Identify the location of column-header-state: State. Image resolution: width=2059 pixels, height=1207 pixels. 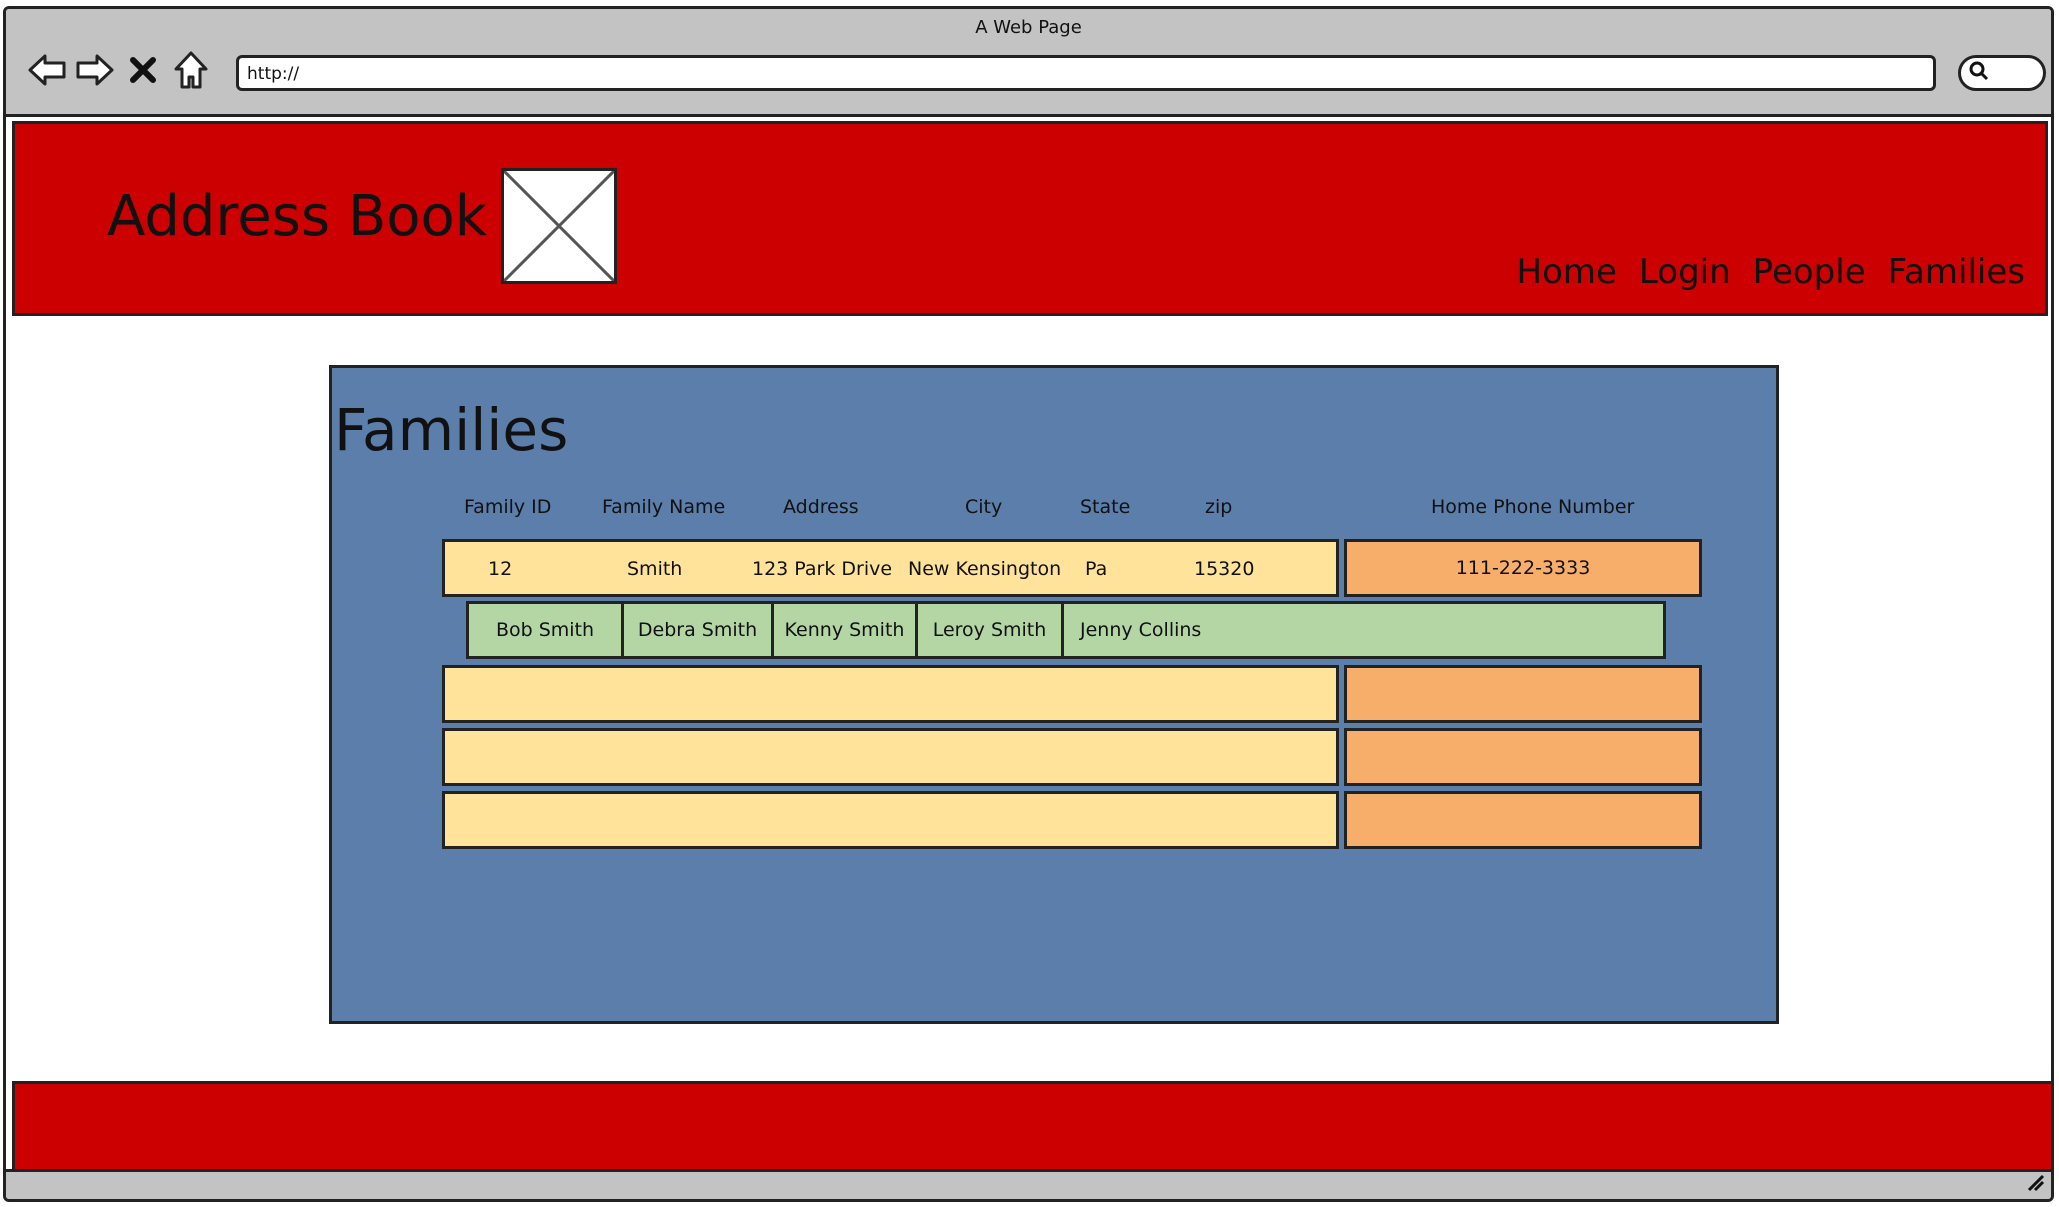
(1105, 507).